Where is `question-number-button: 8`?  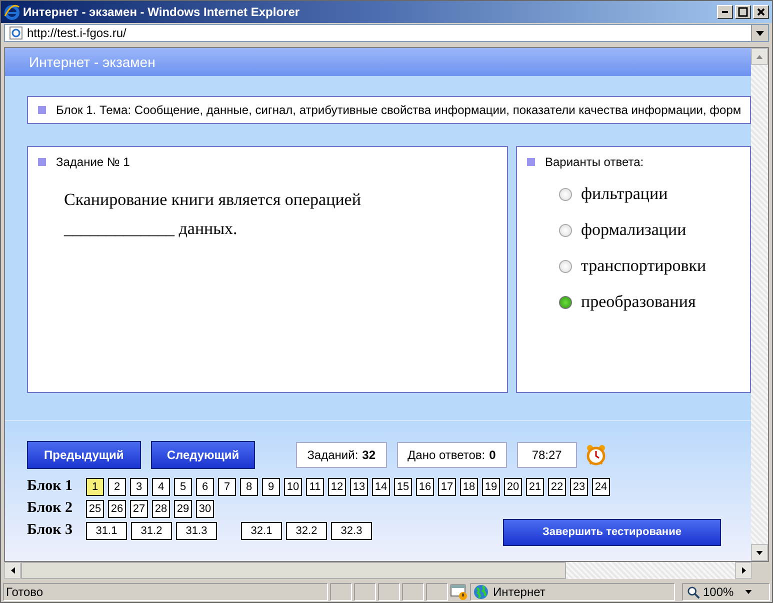 question-number-button: 8 is located at coordinates (249, 487).